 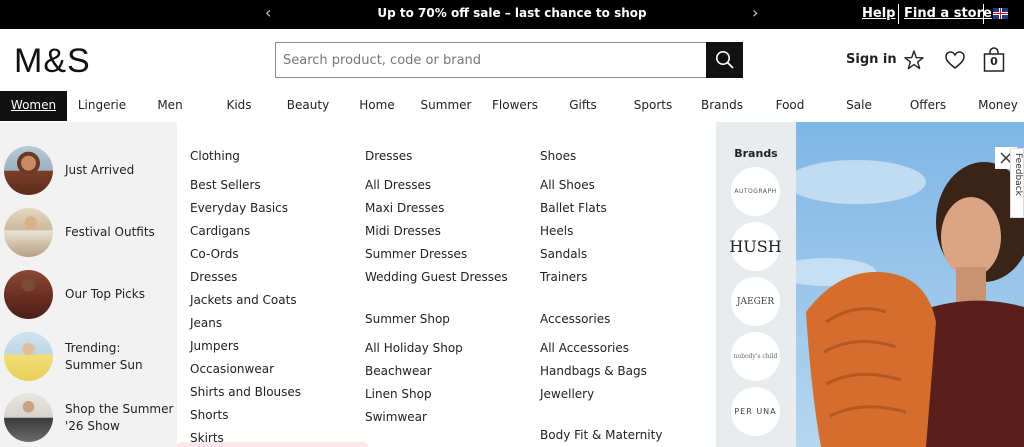 I want to click on help-link: Help, so click(x=878, y=13).